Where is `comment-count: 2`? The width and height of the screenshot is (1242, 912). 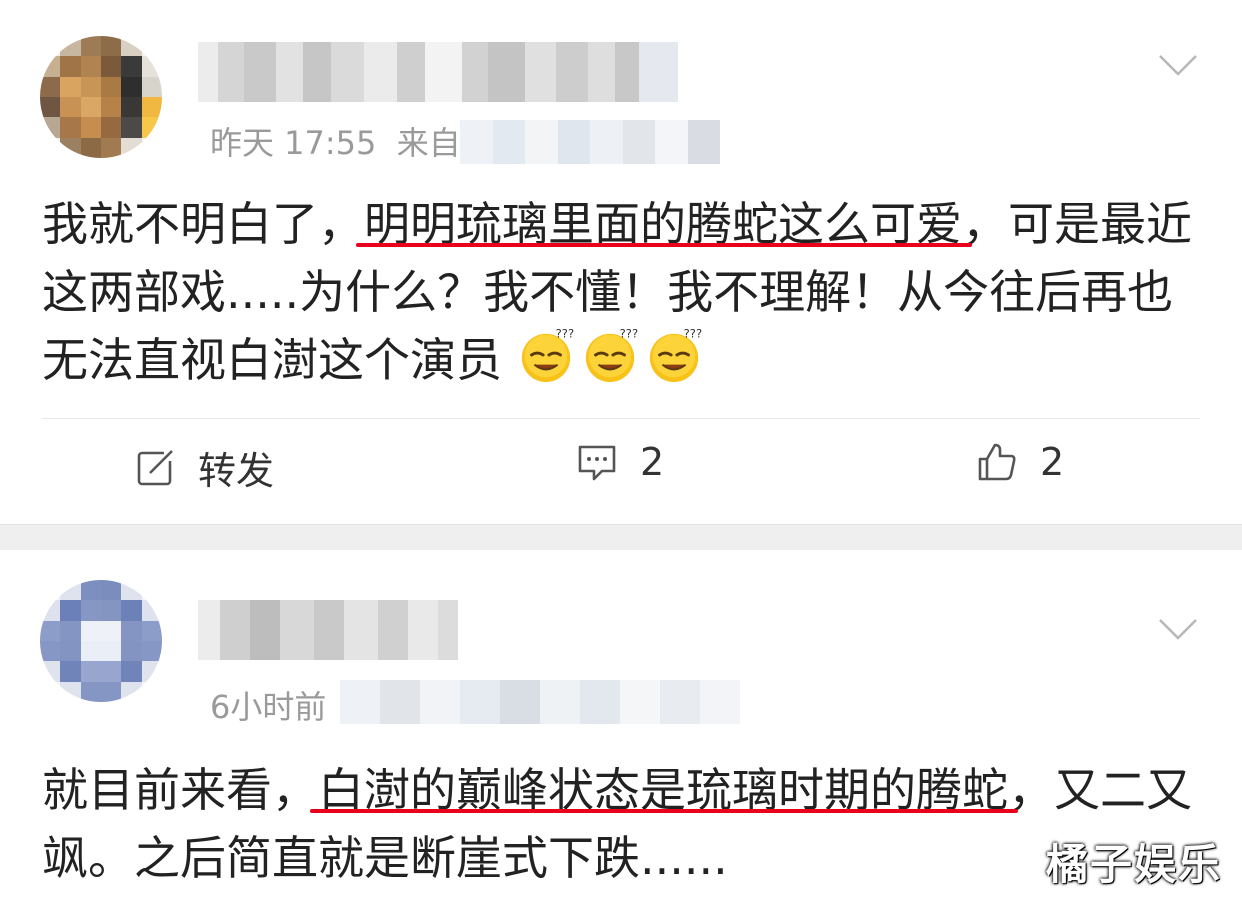 comment-count: 2 is located at coordinates (652, 462).